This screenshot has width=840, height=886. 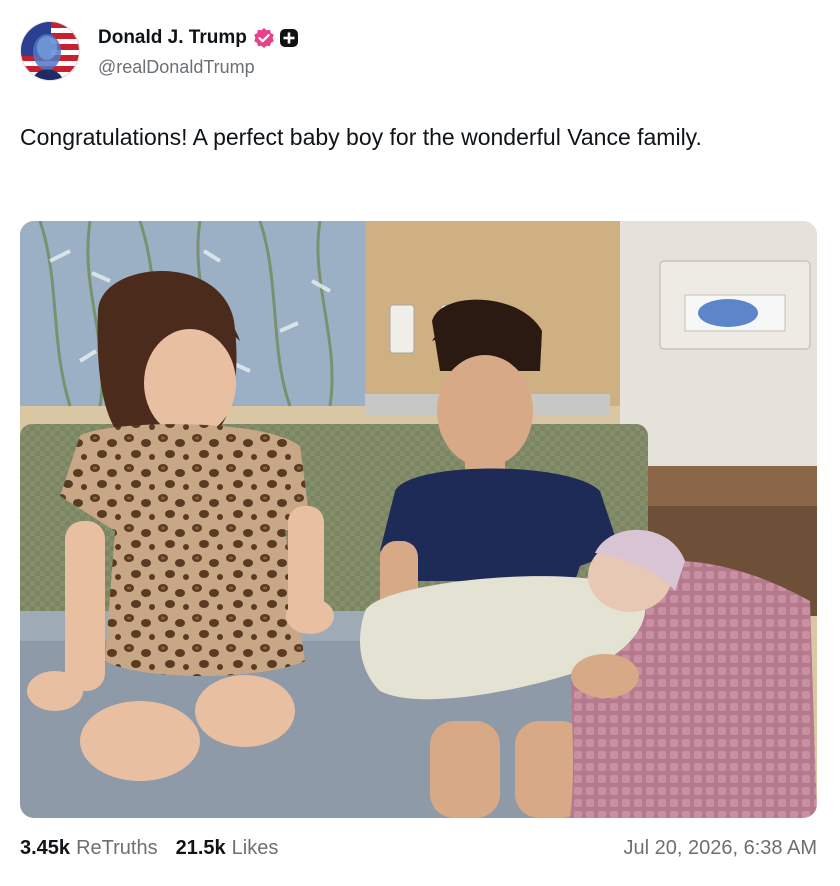 What do you see at coordinates (45, 847) in the screenshot?
I see `retruths-count: 3.45k` at bounding box center [45, 847].